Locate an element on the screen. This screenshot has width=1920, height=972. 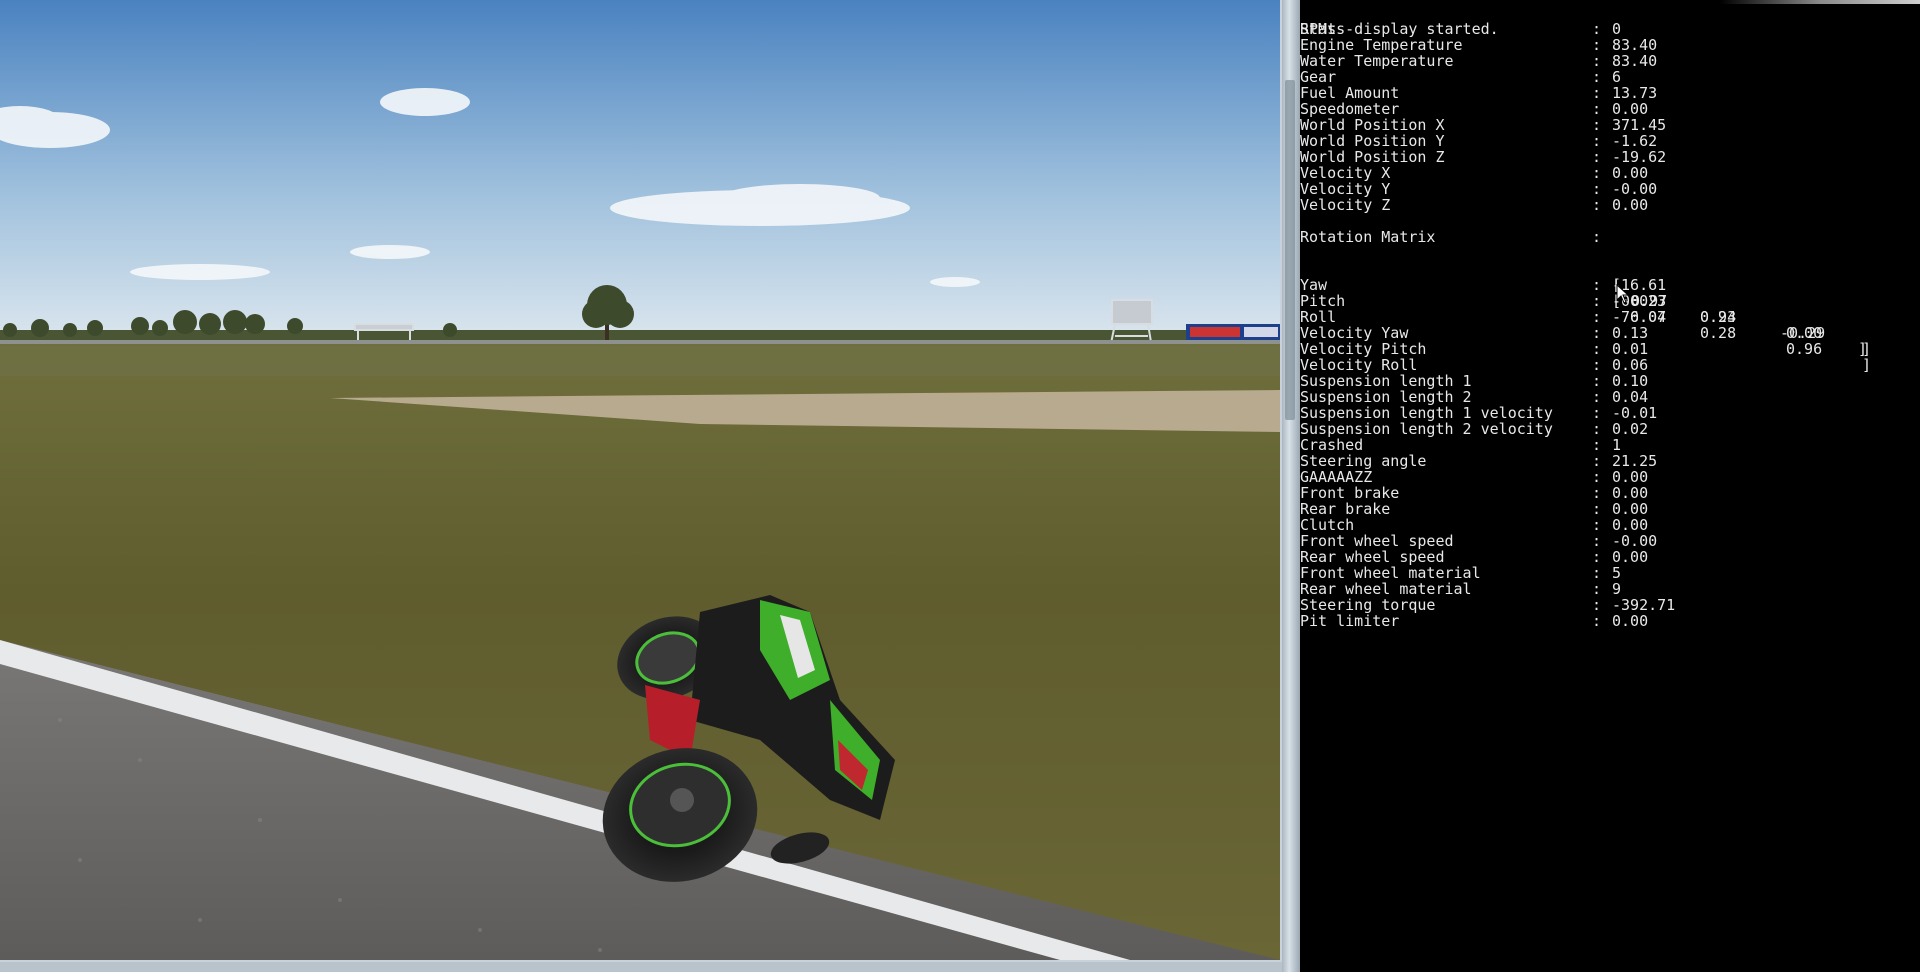
stat-row: Velocity Yaw:0.13 is located at coordinates (1474, 333).